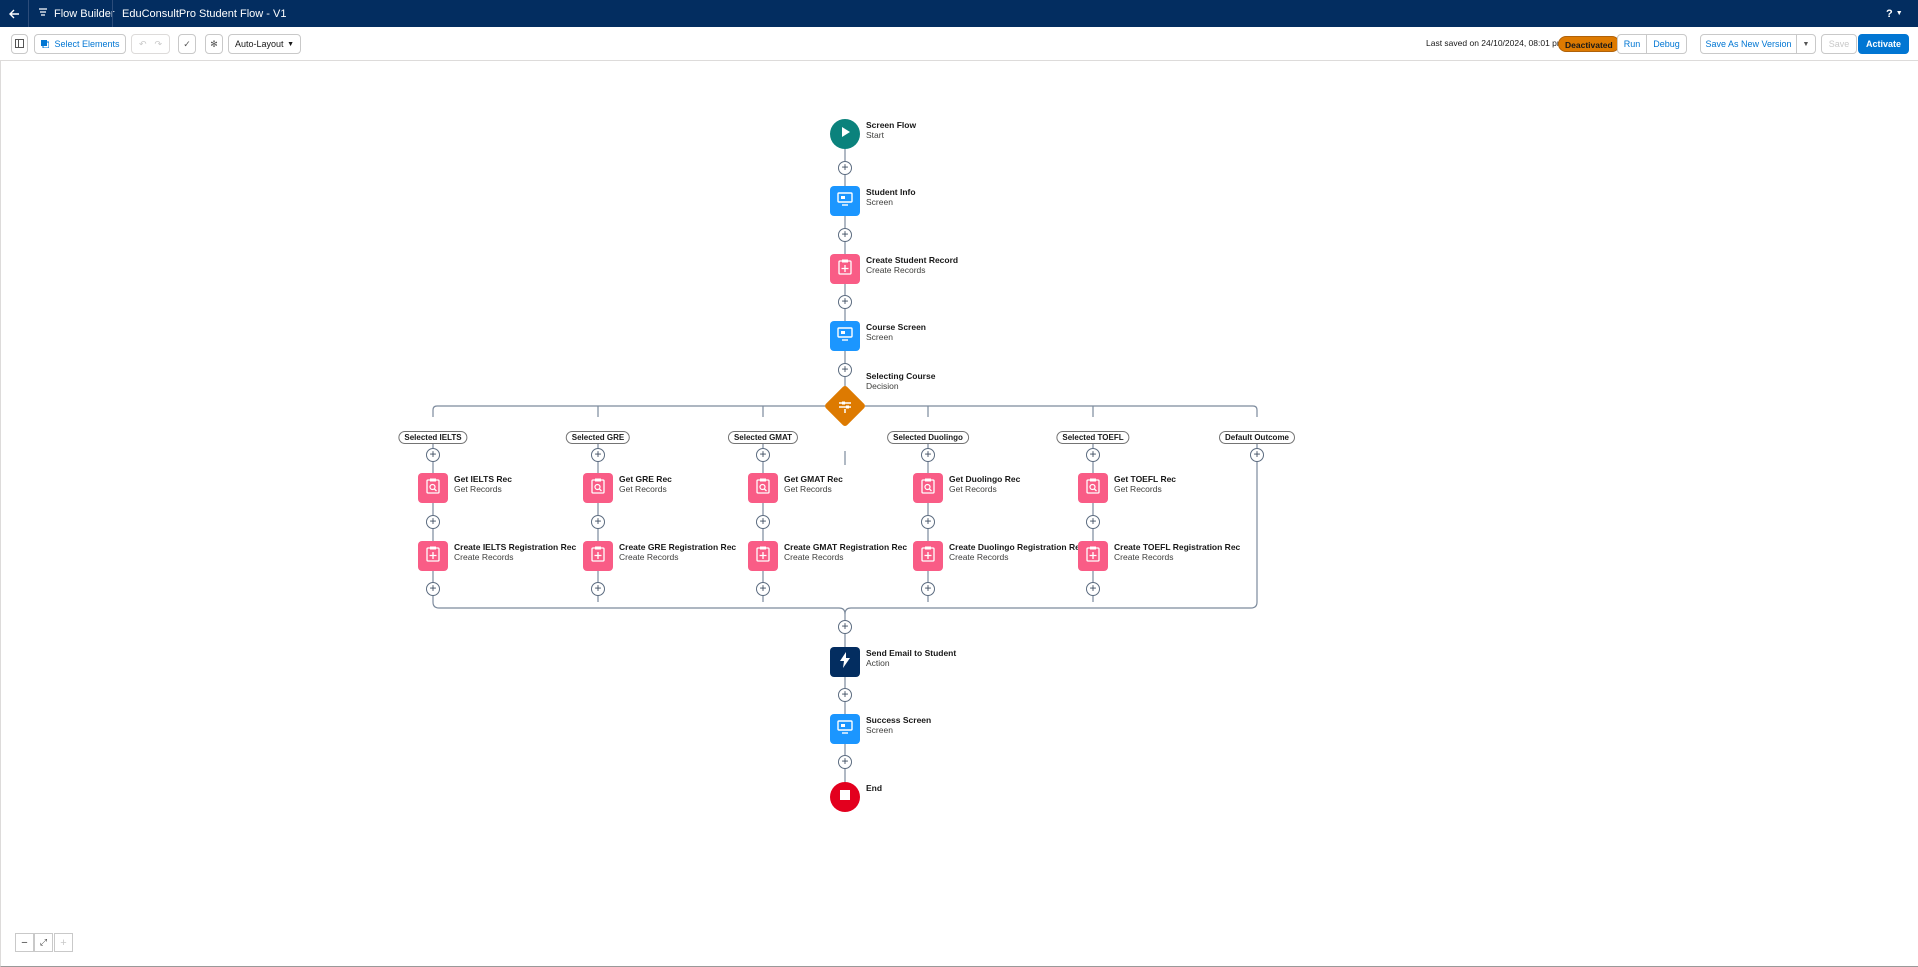  I want to click on node-title: Get GRE Rec, so click(645, 479).